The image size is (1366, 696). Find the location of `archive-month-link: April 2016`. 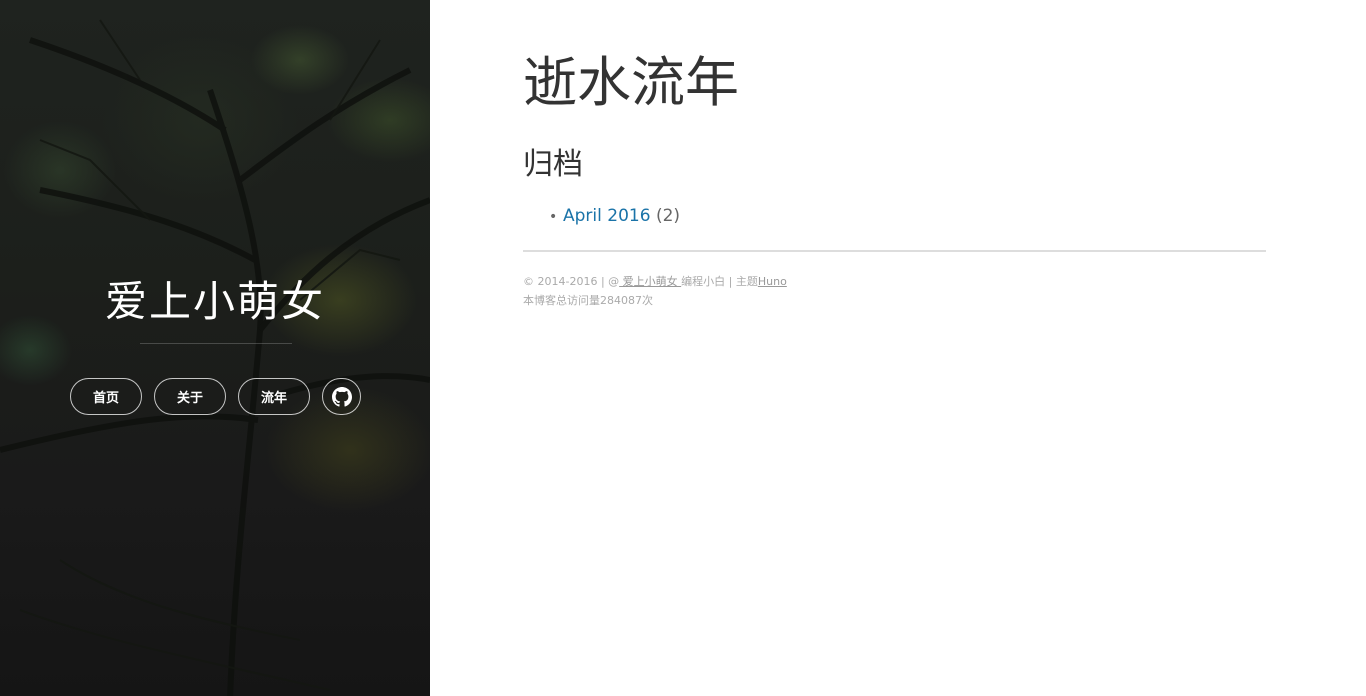

archive-month-link: April 2016 is located at coordinates (607, 216).